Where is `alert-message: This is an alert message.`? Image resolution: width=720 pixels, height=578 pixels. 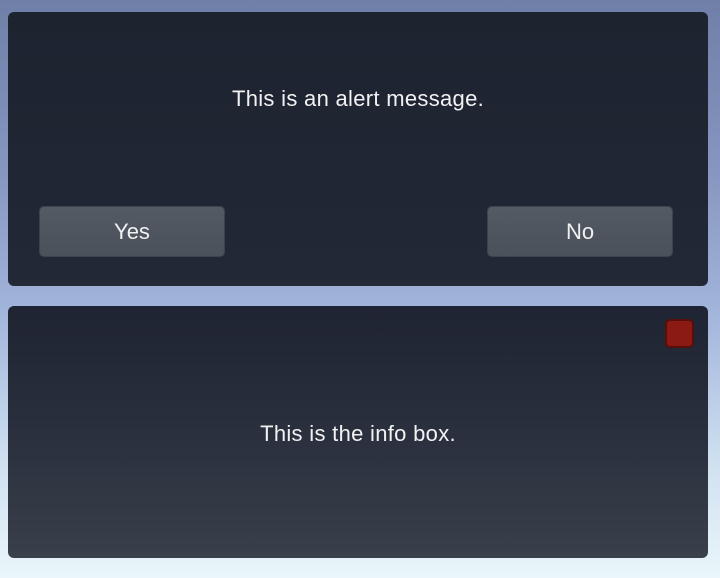 alert-message: This is an alert message. is located at coordinates (358, 98).